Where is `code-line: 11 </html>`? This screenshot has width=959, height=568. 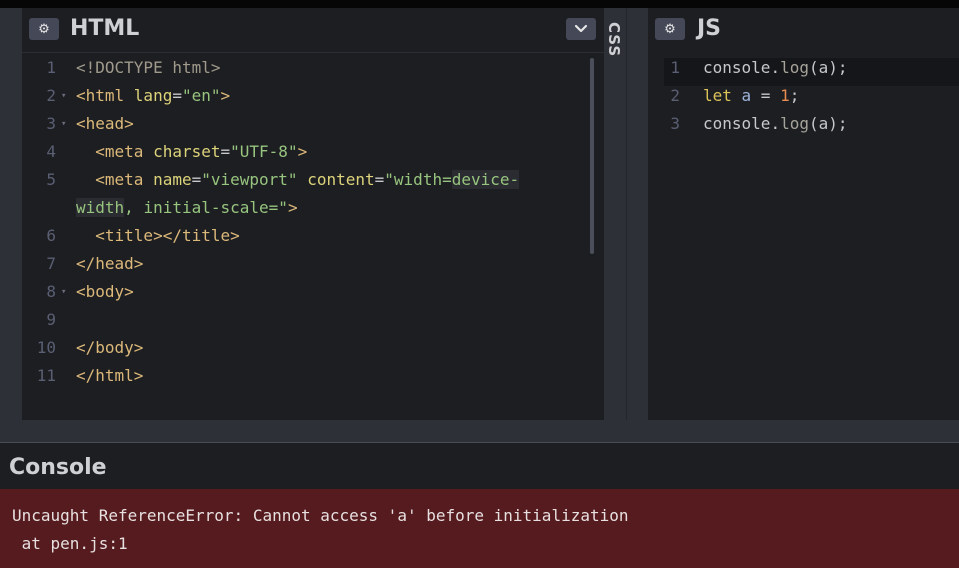 code-line: 11 </html> is located at coordinates (313, 376).